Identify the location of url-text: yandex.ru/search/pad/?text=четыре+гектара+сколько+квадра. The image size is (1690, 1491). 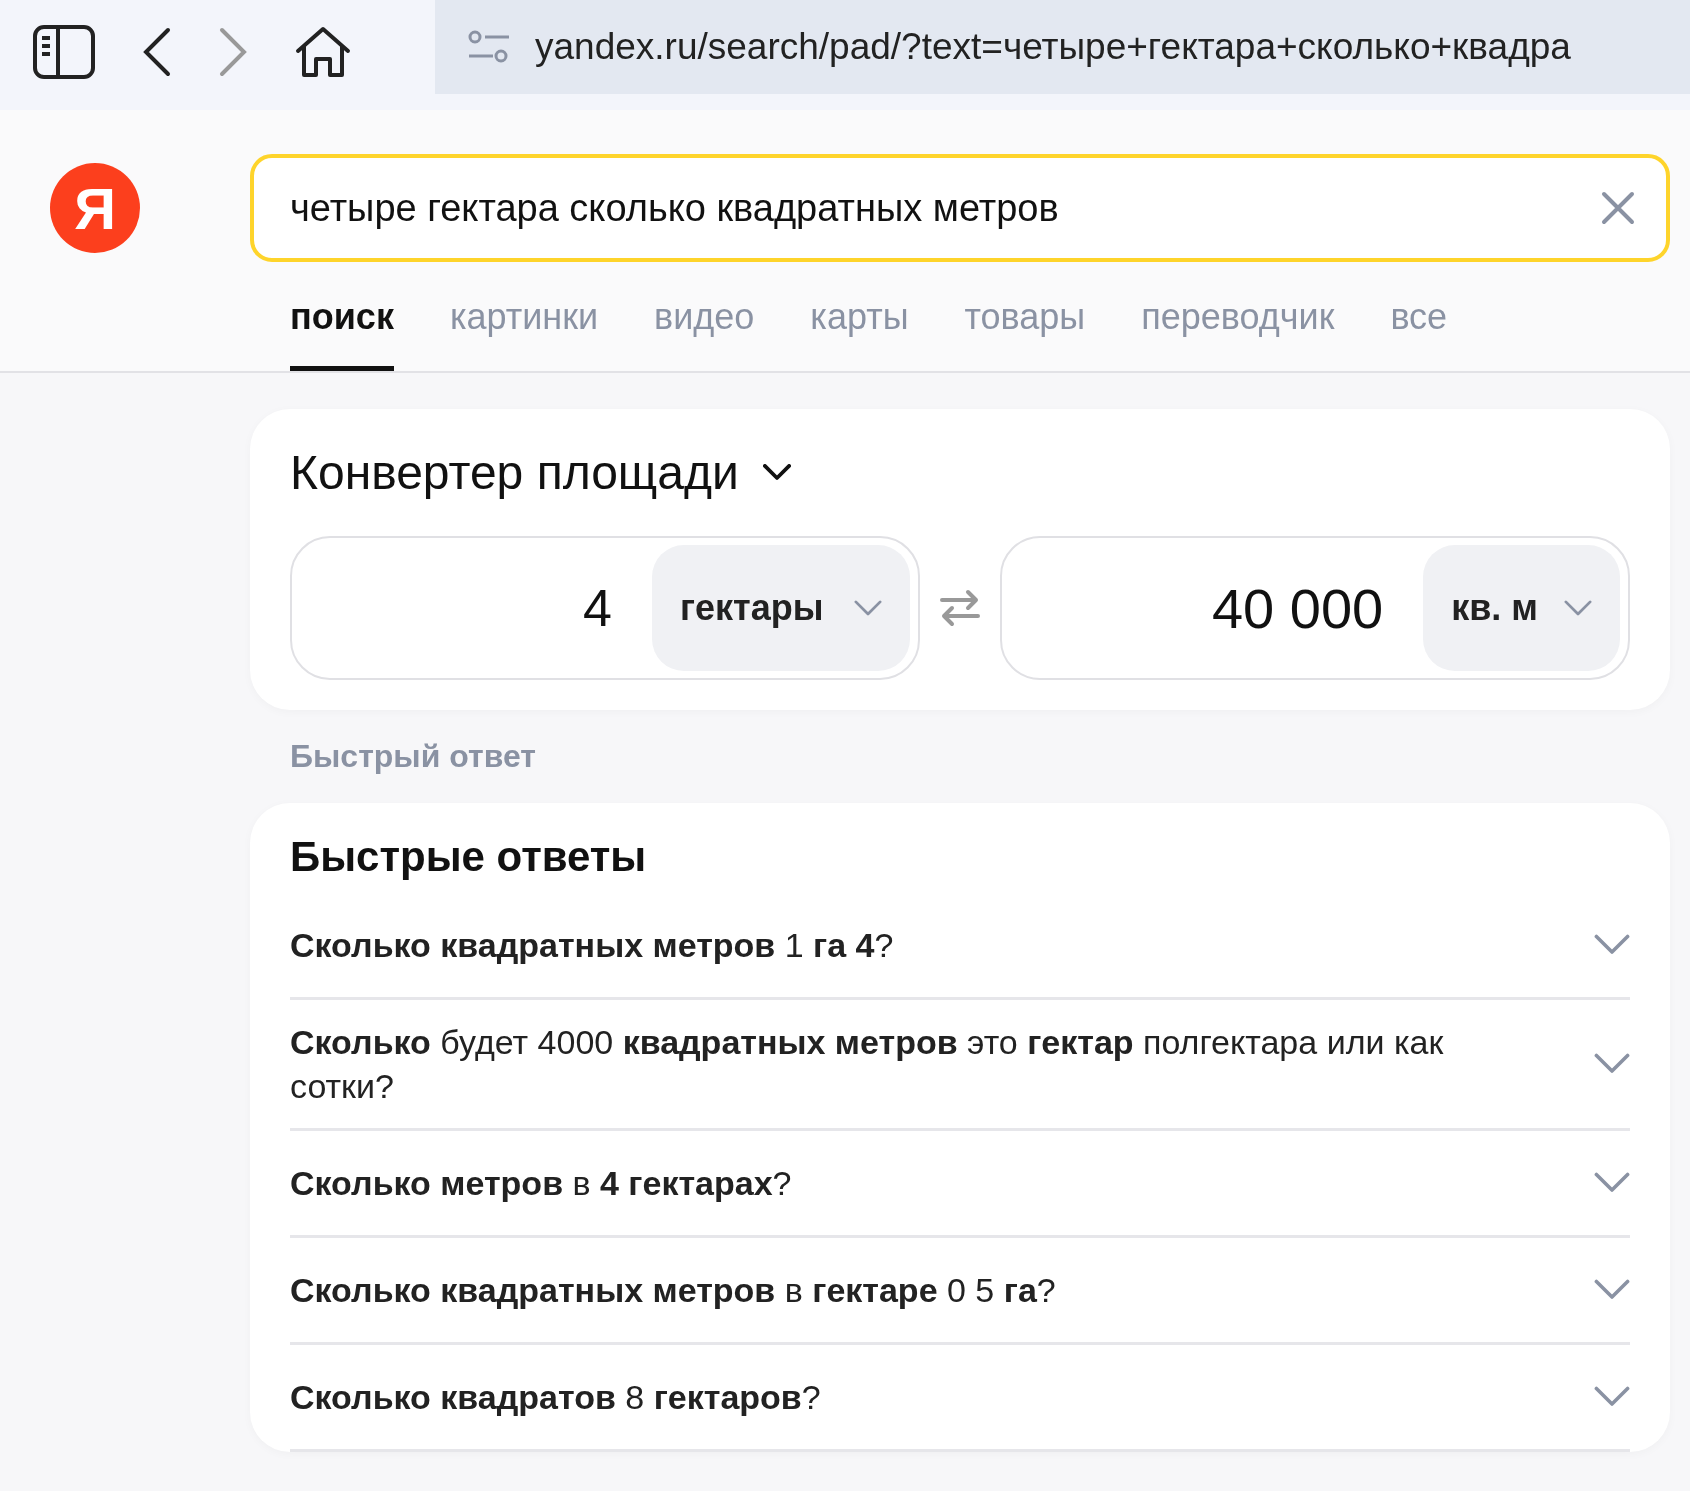
(1053, 47).